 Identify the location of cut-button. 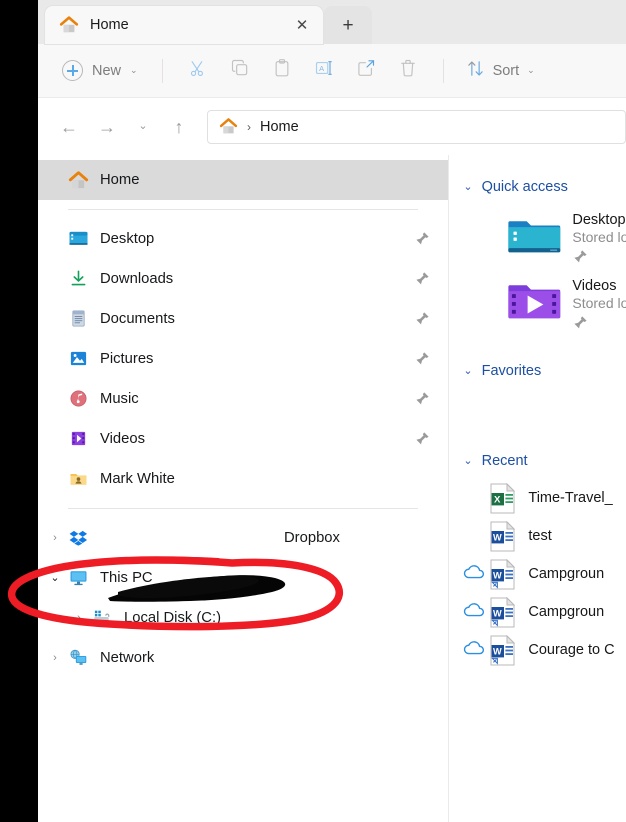
(198, 71).